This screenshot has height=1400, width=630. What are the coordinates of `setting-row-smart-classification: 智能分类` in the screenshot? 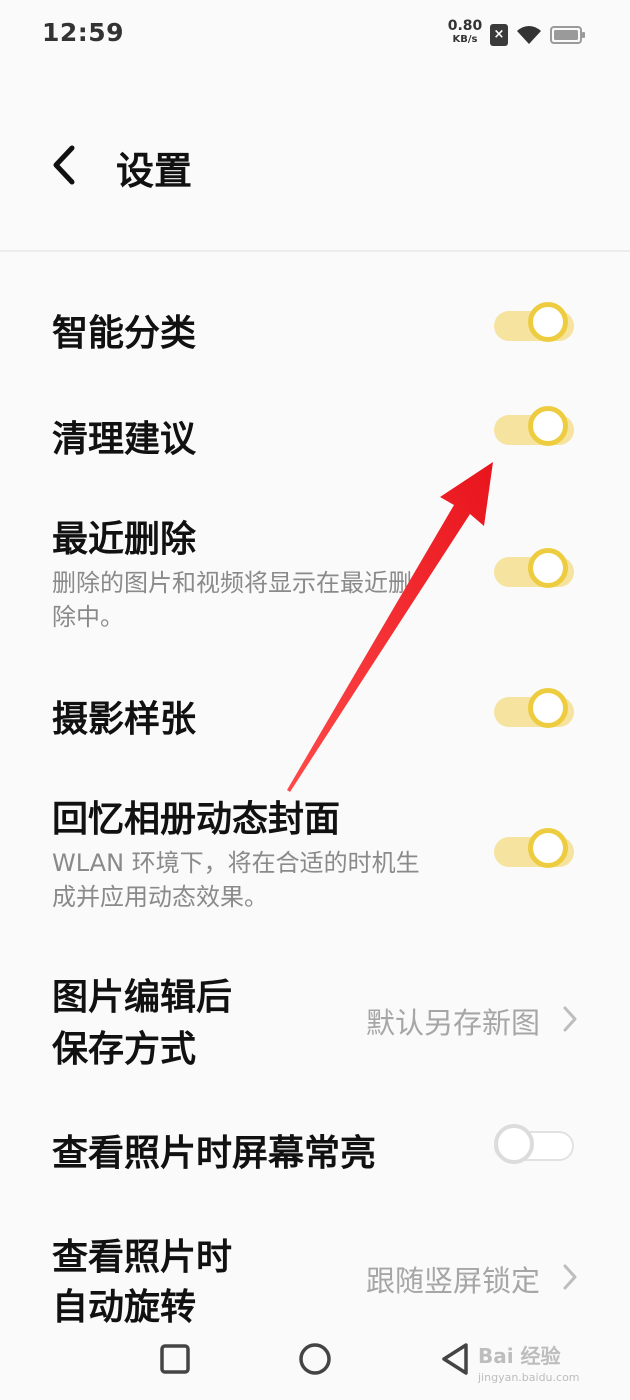 It's located at (315, 330).